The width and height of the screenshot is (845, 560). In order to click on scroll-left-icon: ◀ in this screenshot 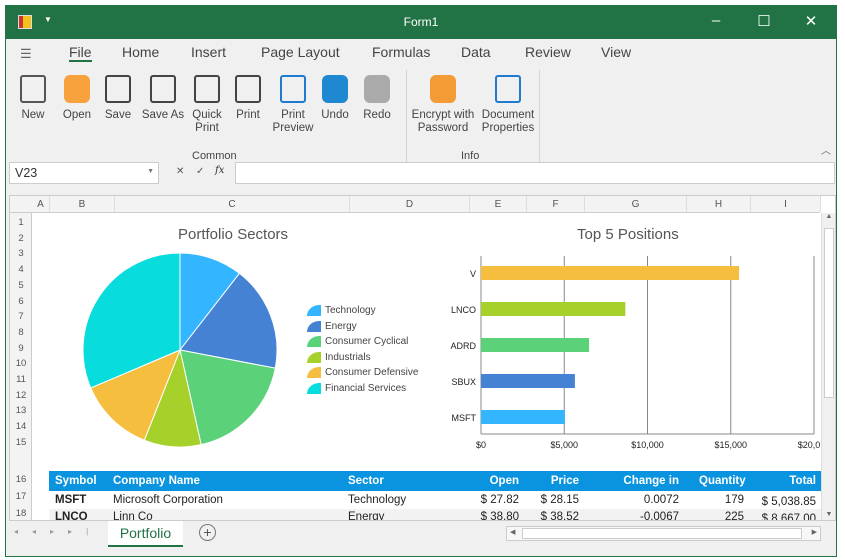, I will do `click(512, 532)`.